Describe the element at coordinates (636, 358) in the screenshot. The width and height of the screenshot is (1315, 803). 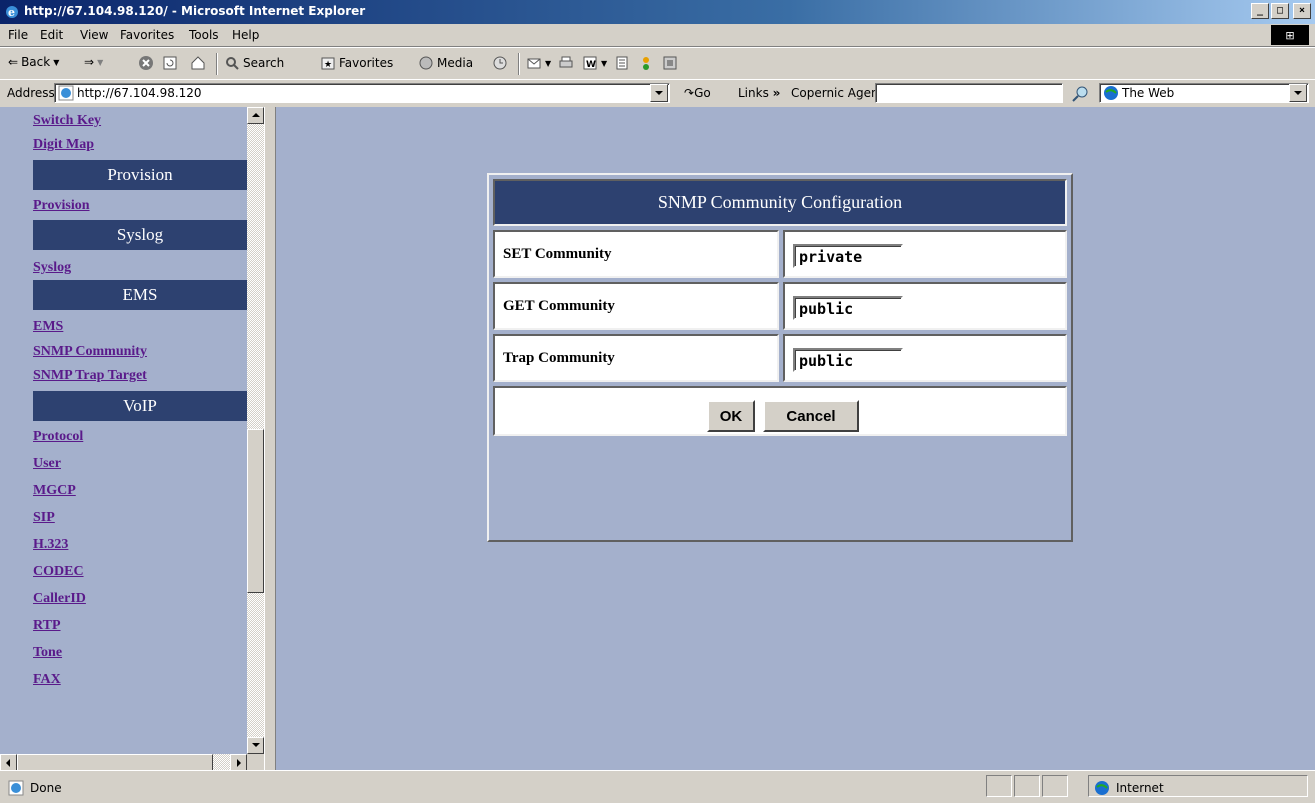
I see `trap-community-label: Trap Community` at that location.